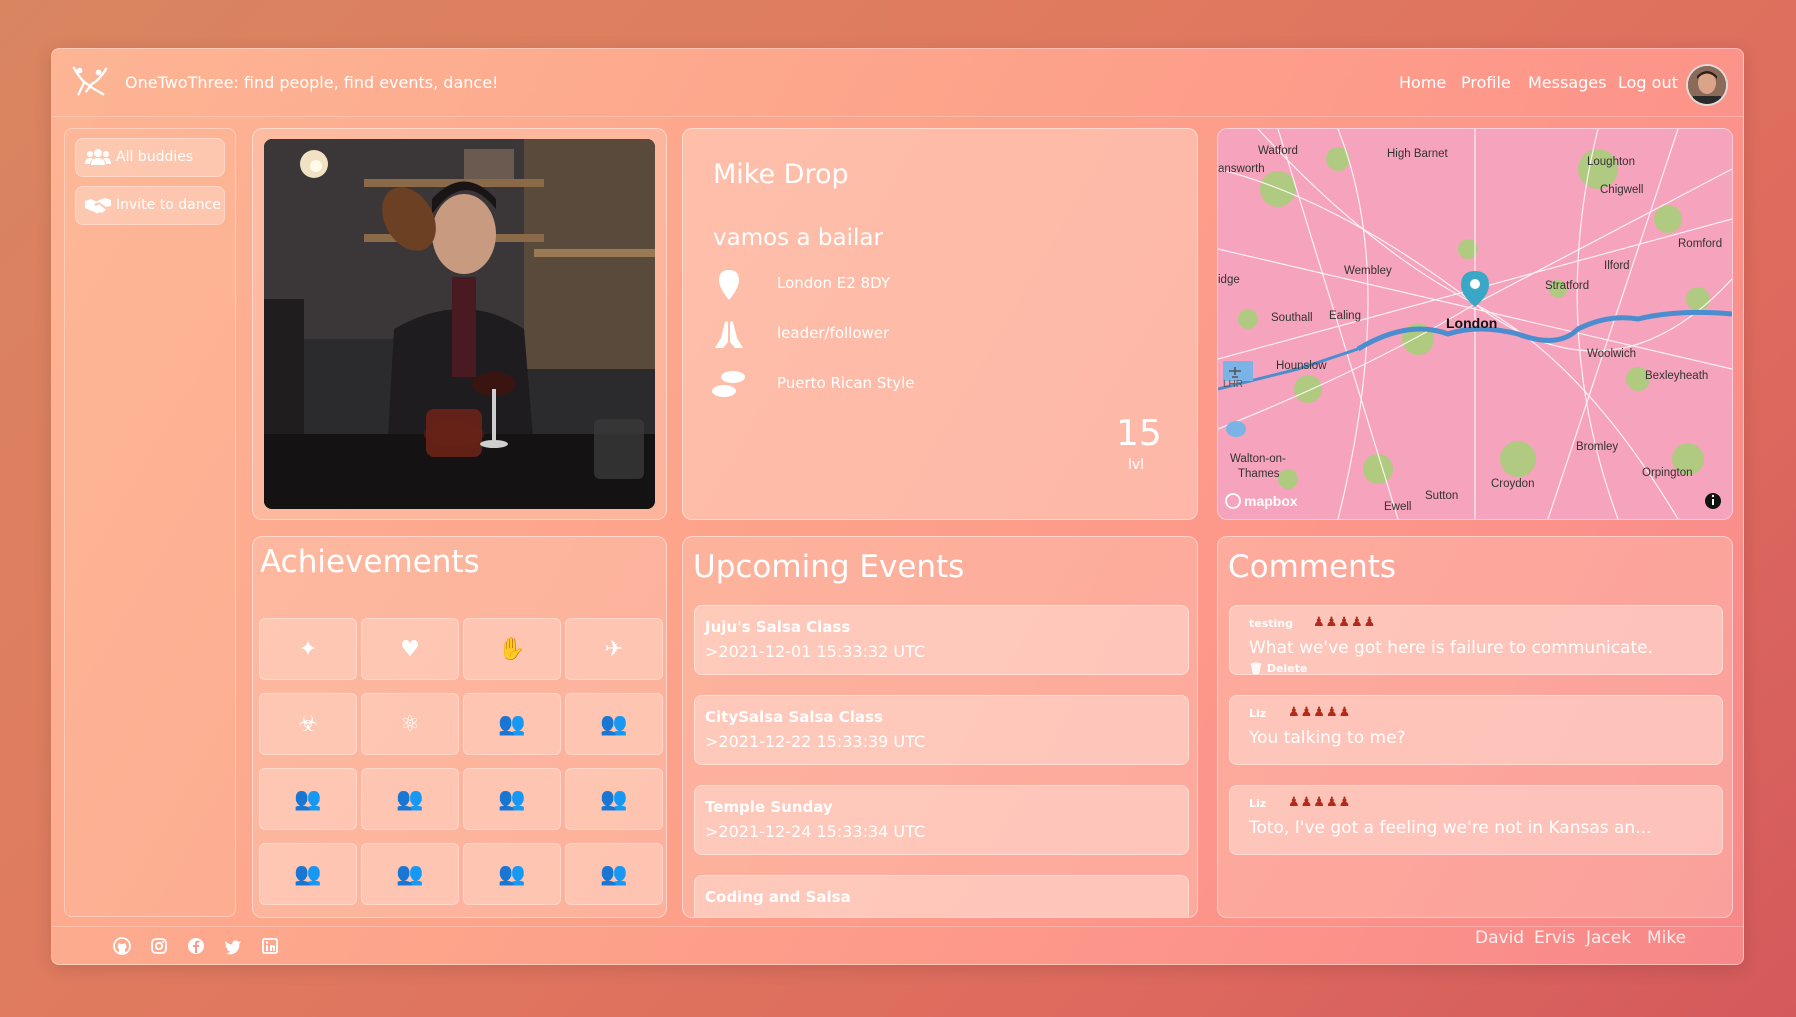  I want to click on bug-icon: ✦, so click(308, 649).